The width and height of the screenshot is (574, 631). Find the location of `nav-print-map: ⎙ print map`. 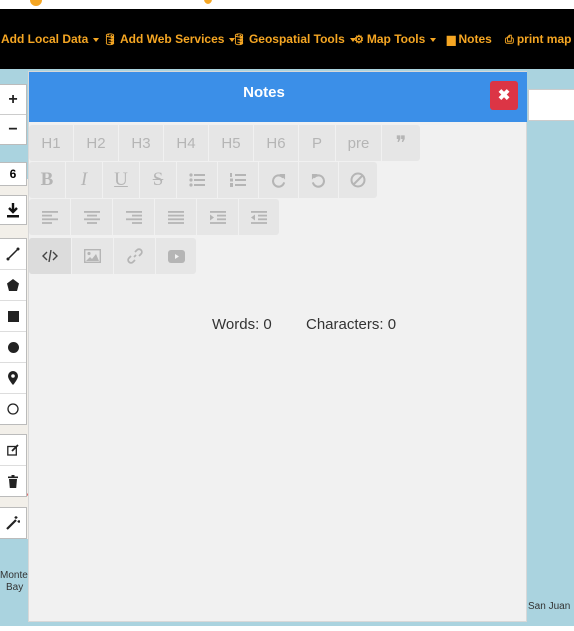

nav-print-map: ⎙ print map is located at coordinates (538, 39).